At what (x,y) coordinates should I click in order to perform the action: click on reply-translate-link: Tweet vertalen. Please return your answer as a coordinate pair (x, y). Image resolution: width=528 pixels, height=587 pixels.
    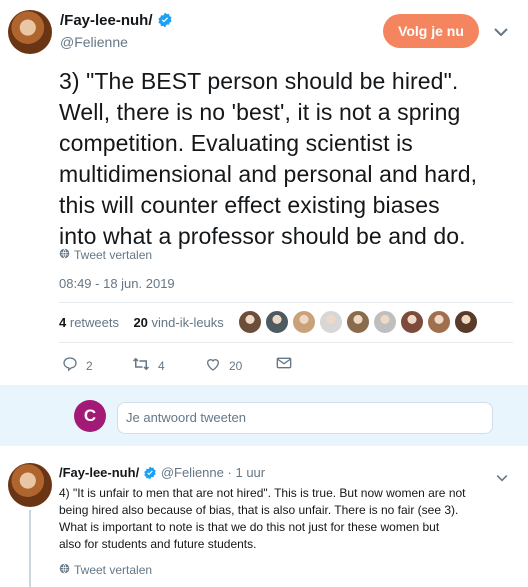
    Looking at the image, I should click on (105, 570).